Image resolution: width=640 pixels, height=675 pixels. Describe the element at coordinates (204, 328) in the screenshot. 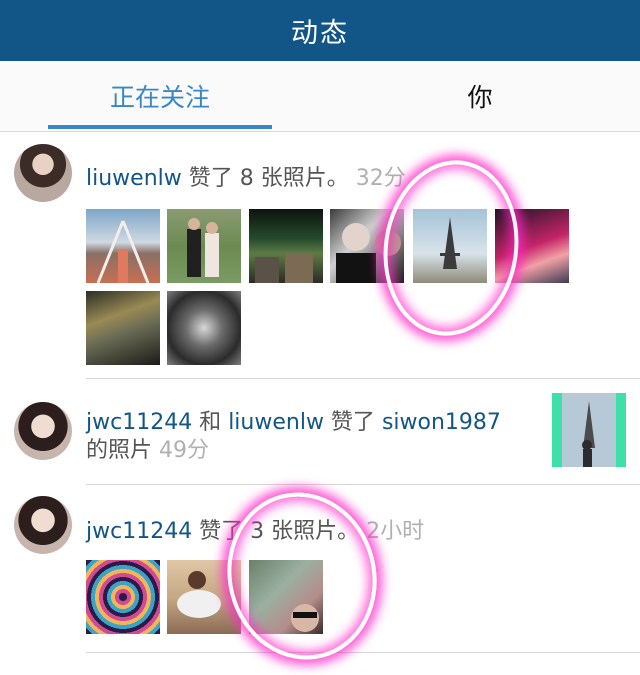

I see `artwork-photo` at that location.